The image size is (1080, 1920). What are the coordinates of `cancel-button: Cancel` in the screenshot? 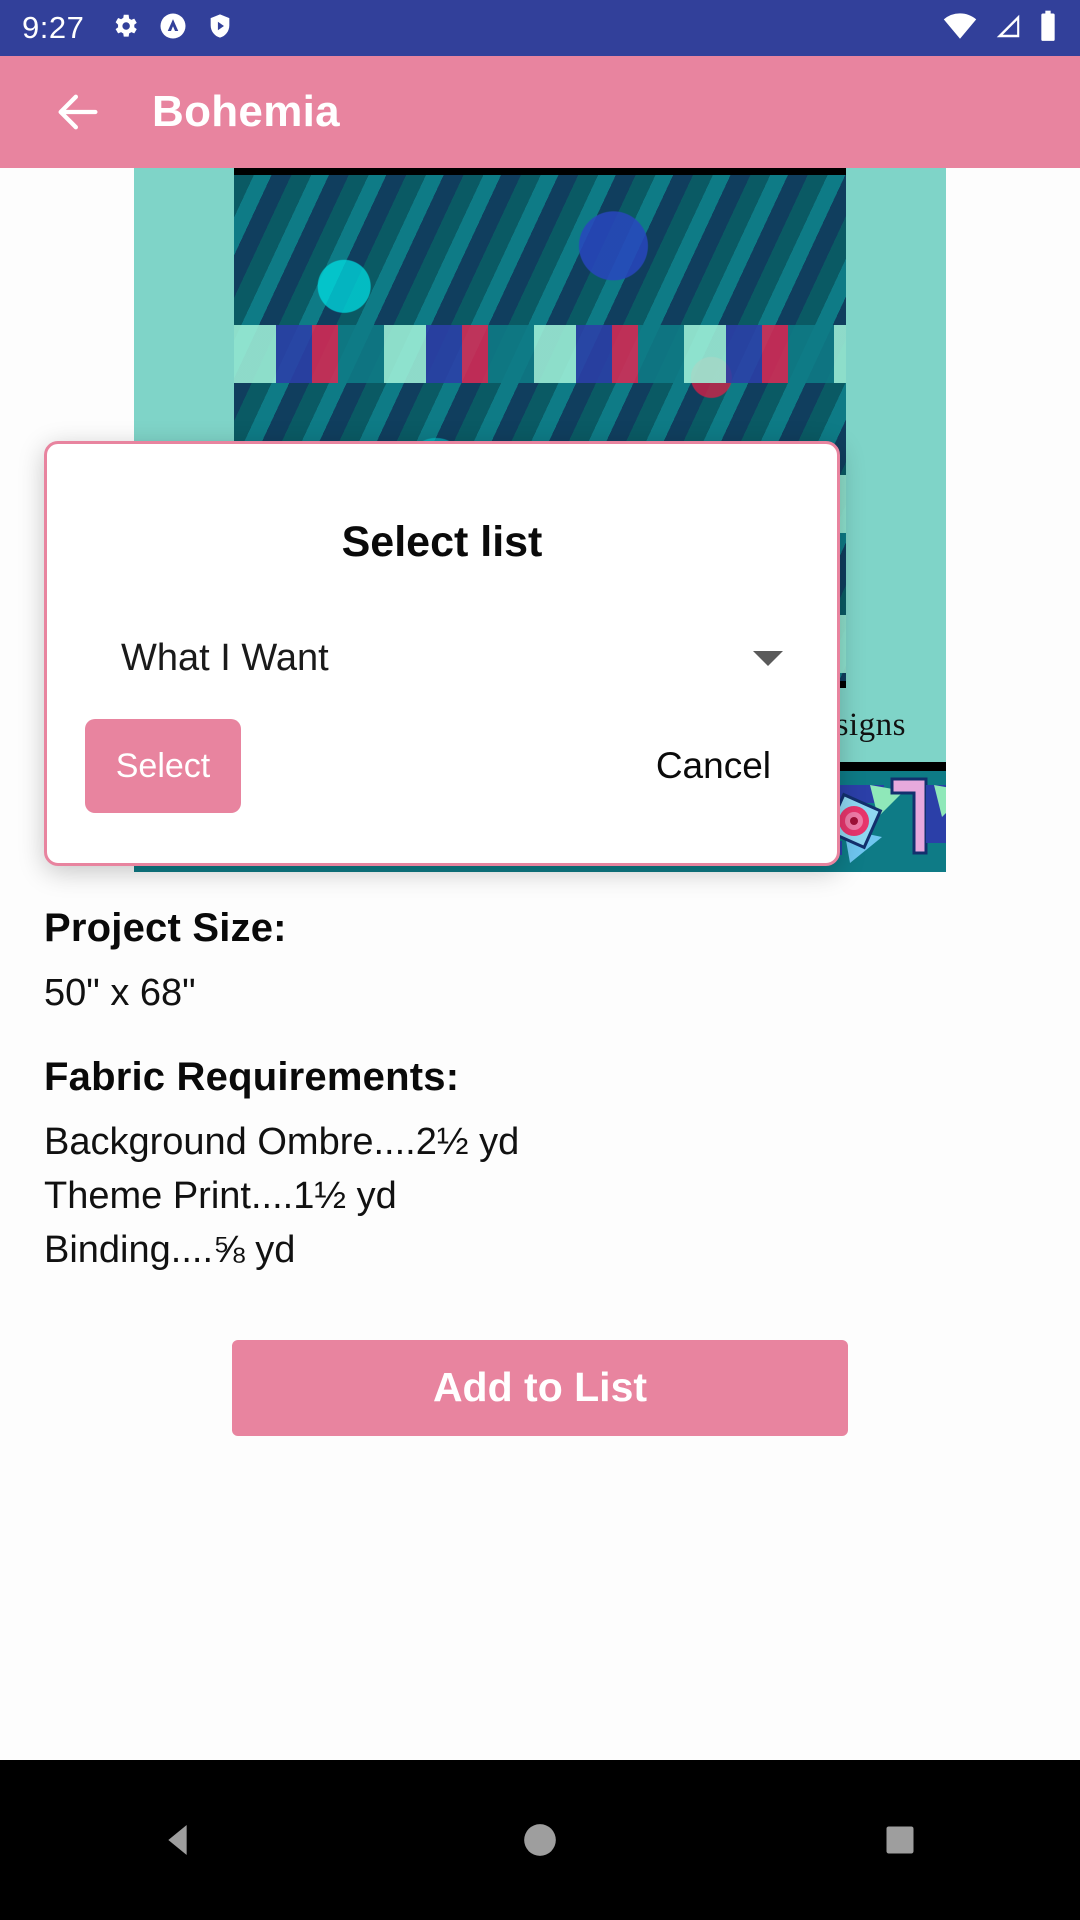 It's located at (713, 766).